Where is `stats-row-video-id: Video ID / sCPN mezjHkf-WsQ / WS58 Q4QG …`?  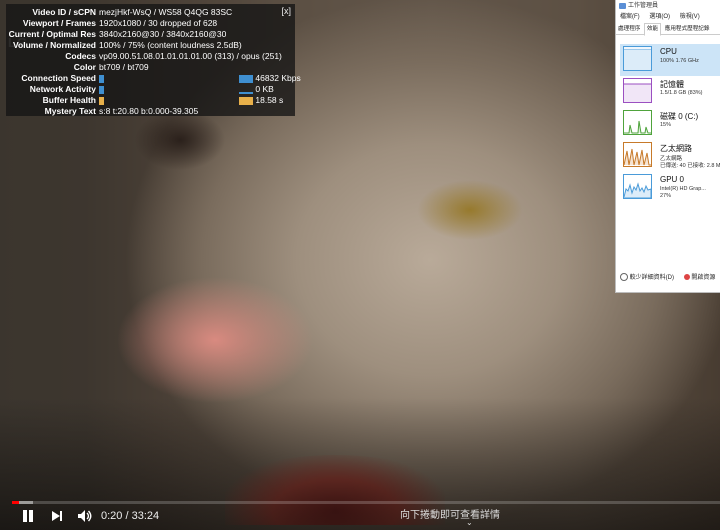 stats-row-video-id: Video ID / sCPN mezjHkf-WsQ / WS58 Q4QG … is located at coordinates (150, 12).